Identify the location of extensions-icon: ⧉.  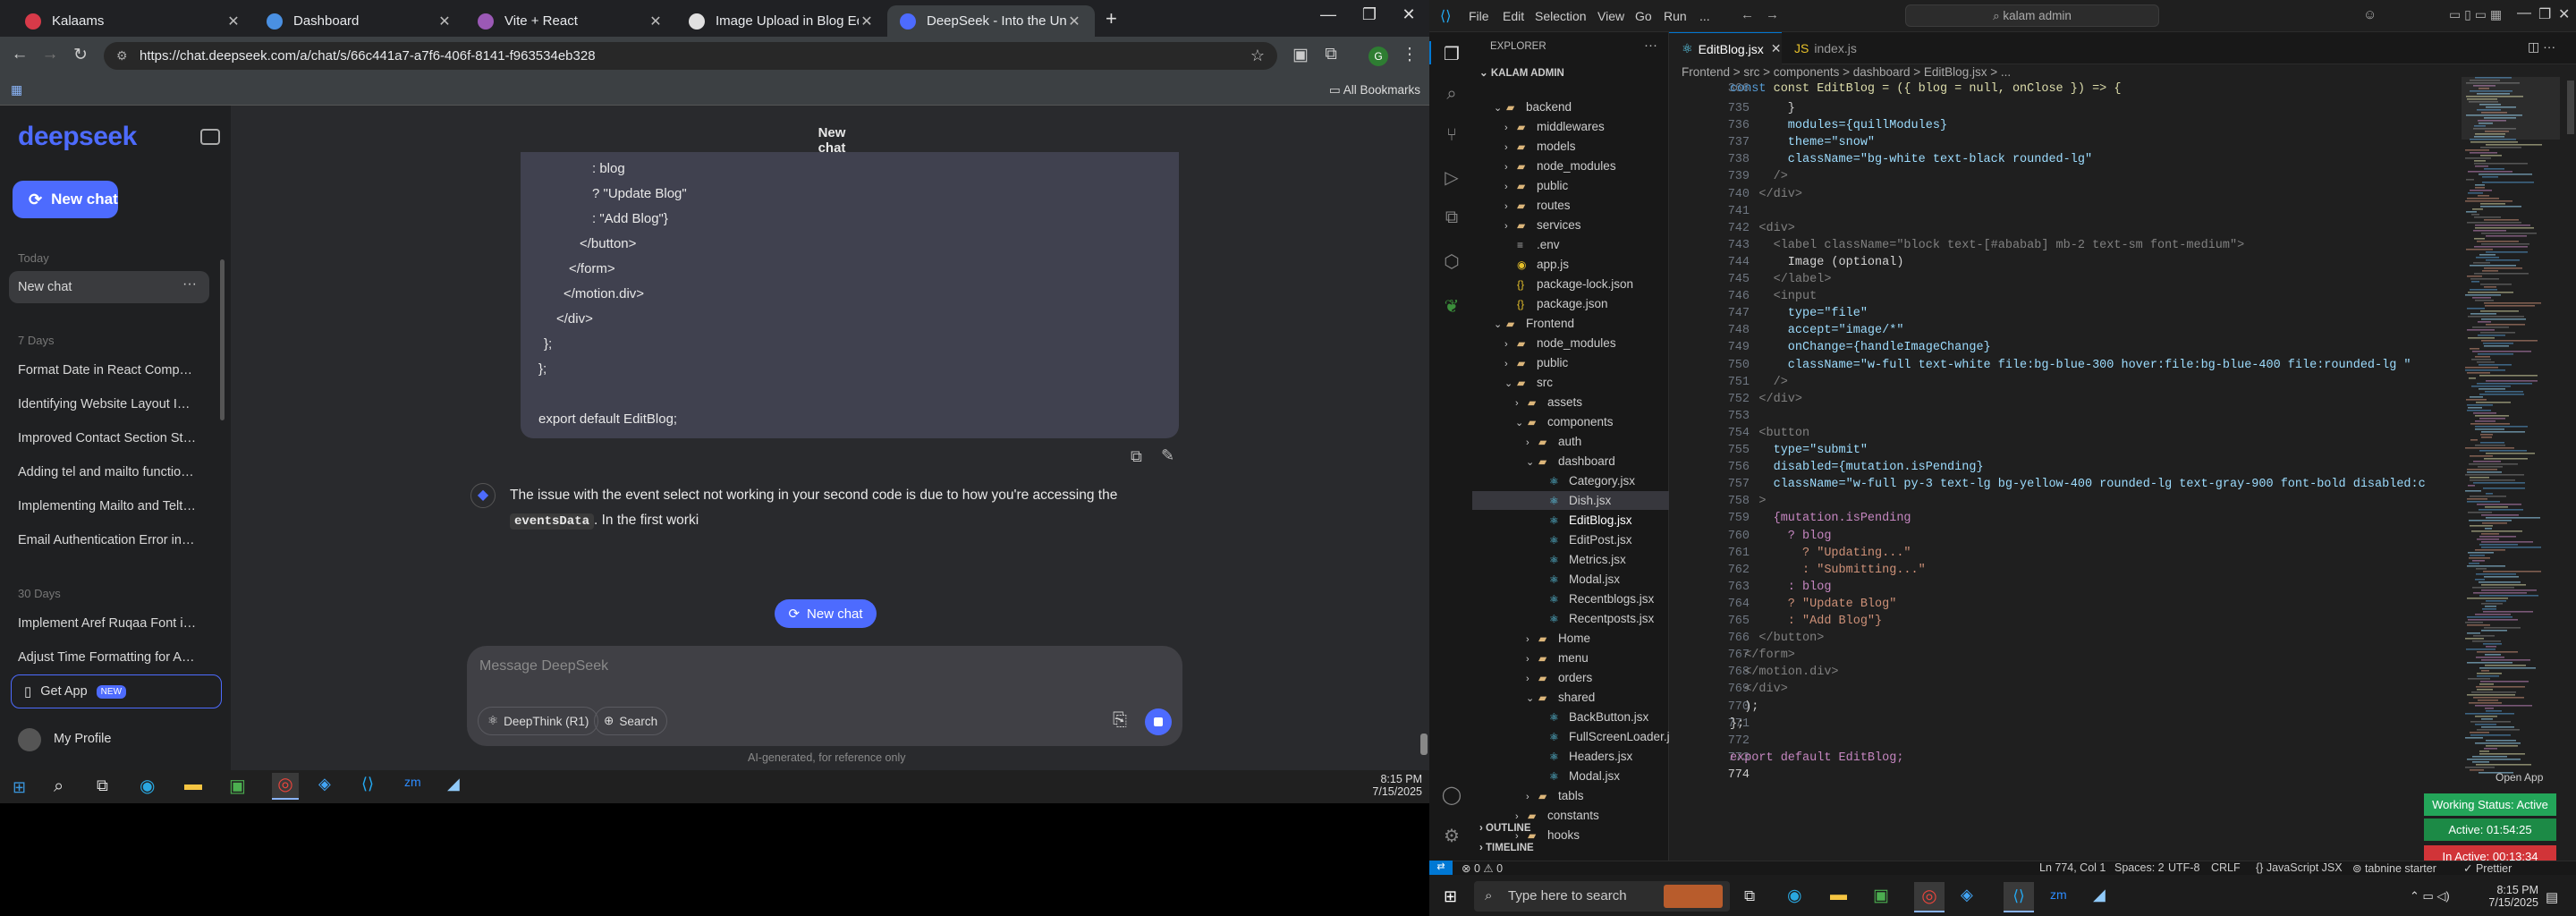
(1451, 218).